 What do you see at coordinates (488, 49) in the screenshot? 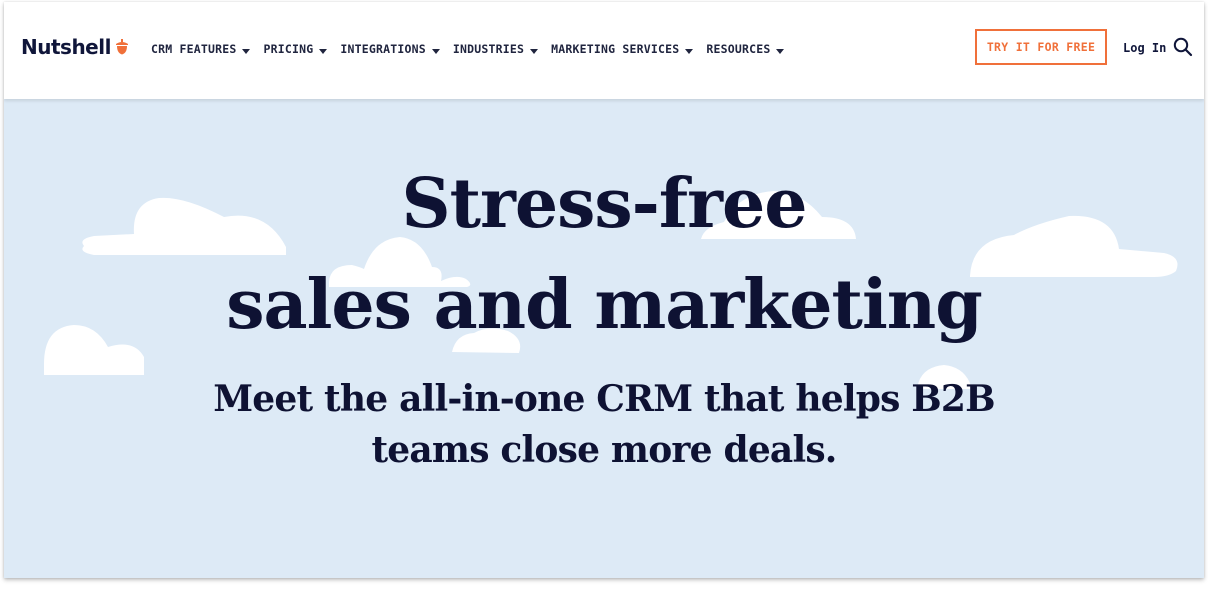
I see `nav-item-label: INDUSTRIES` at bounding box center [488, 49].